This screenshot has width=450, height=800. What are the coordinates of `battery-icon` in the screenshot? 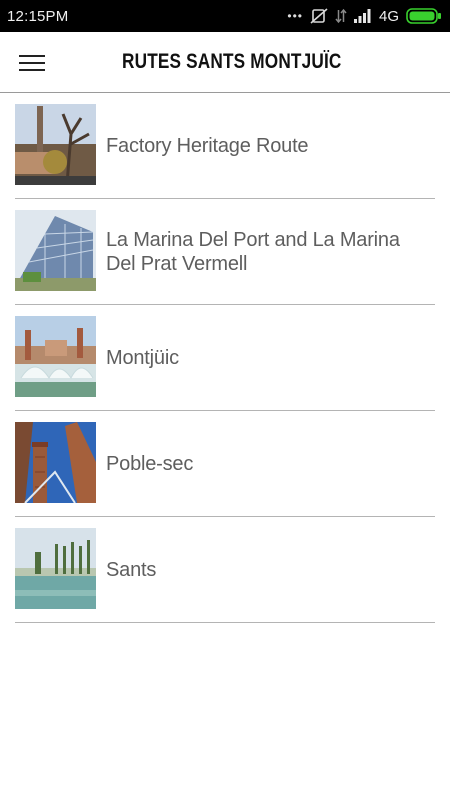 It's located at (424, 16).